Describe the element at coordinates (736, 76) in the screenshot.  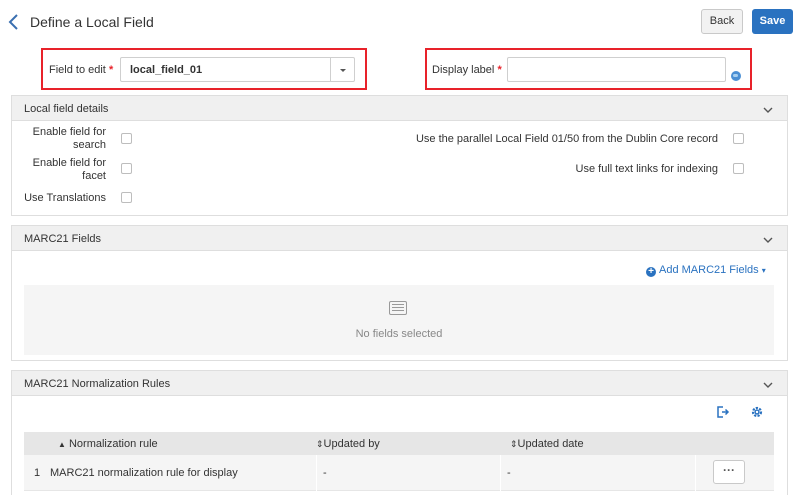
I see `globe-icon` at that location.